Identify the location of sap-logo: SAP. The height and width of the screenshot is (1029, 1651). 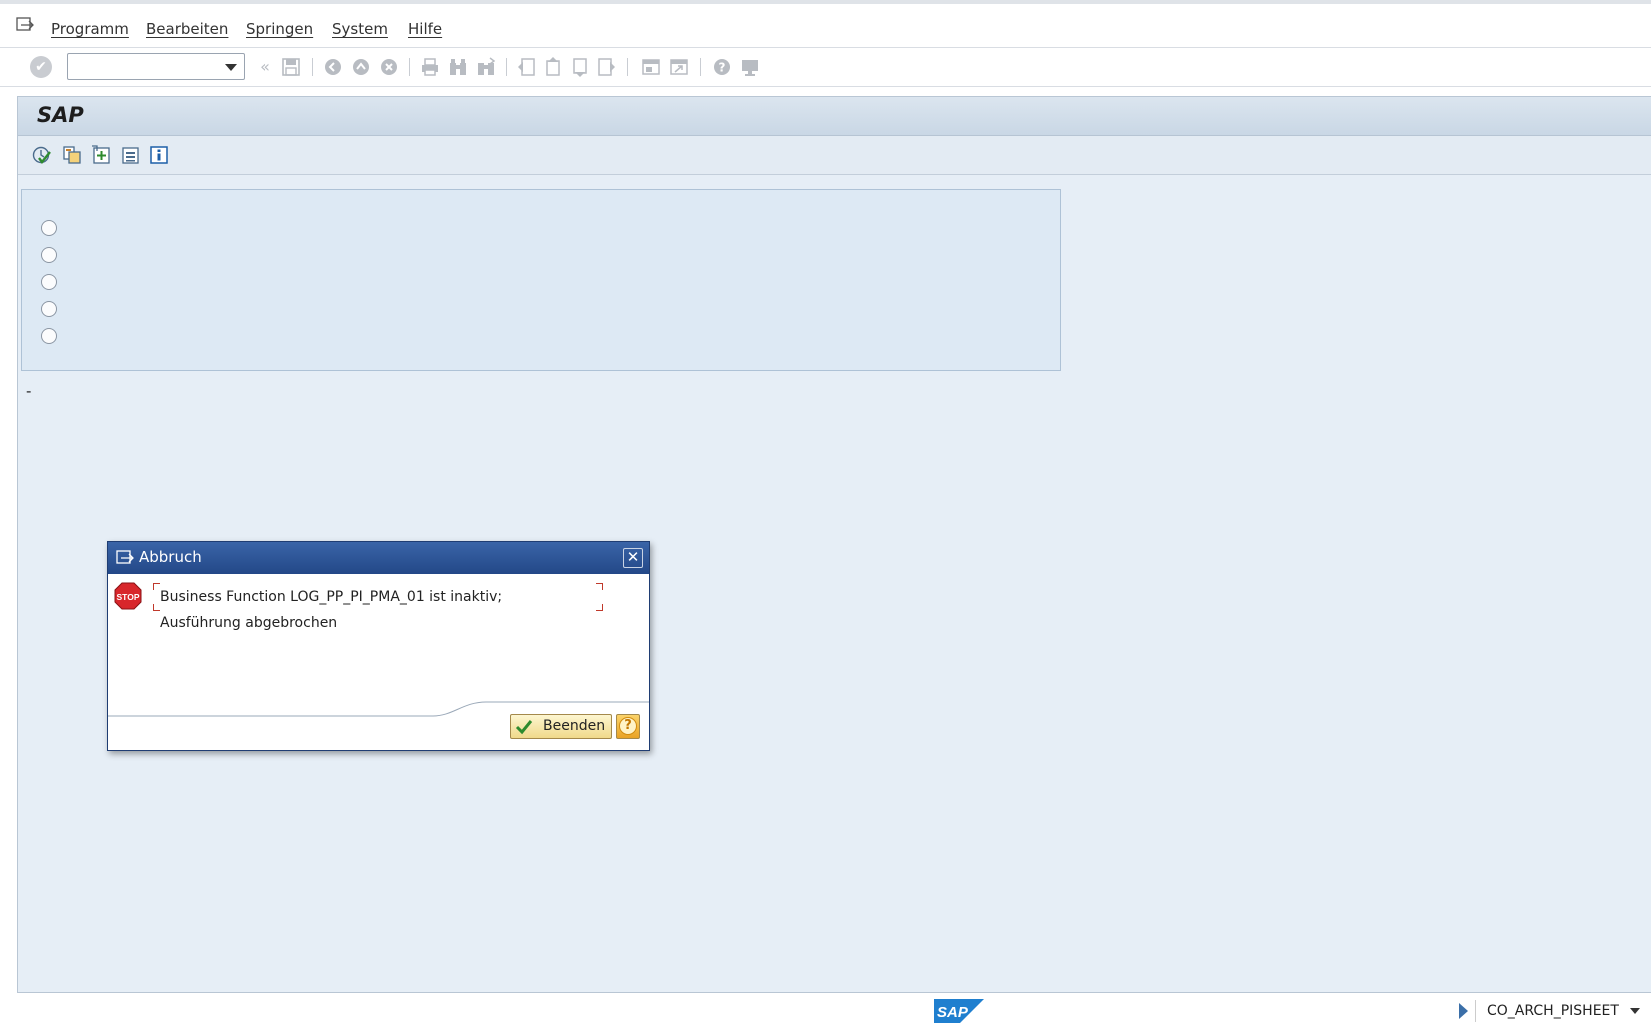
(959, 1011).